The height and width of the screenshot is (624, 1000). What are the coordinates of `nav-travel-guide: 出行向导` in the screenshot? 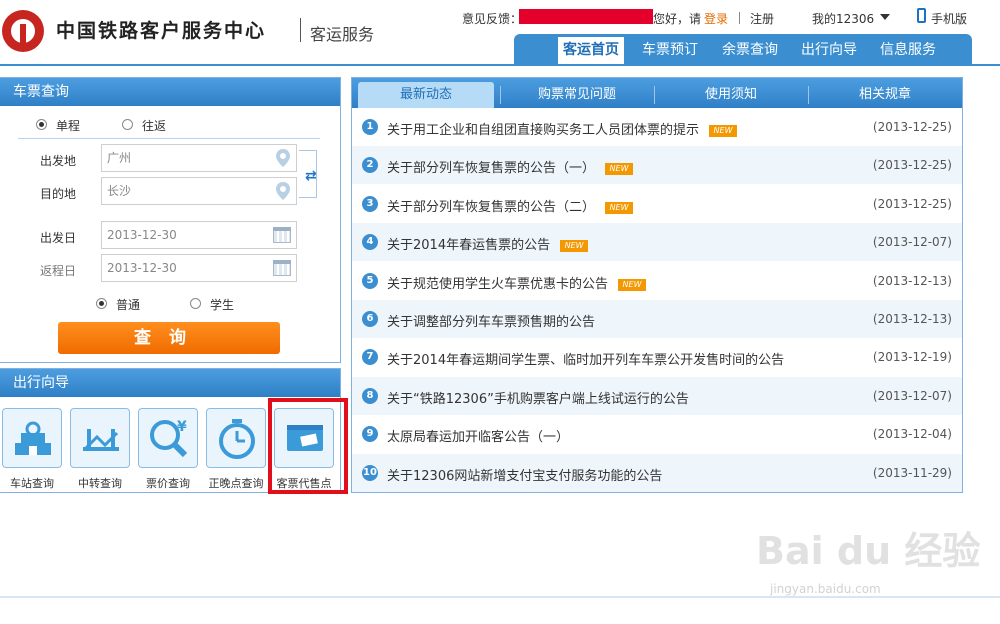 It's located at (829, 50).